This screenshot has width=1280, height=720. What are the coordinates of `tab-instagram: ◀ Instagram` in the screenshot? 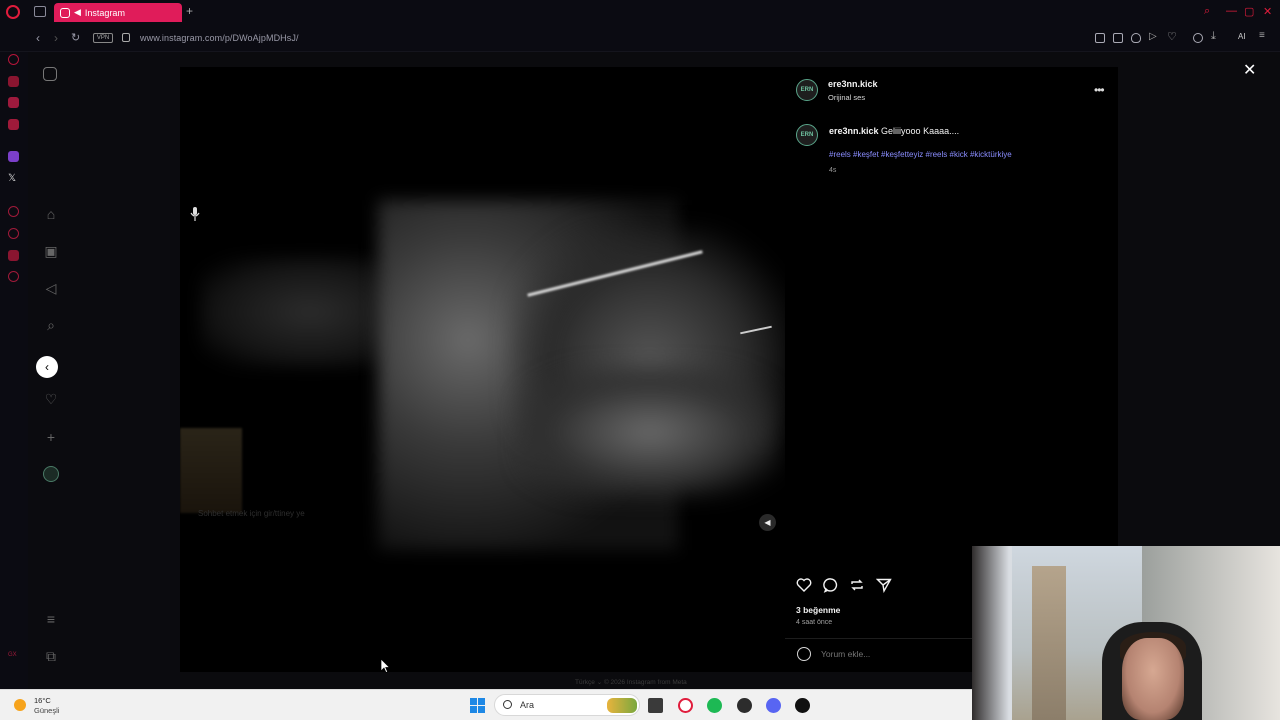 It's located at (118, 12).